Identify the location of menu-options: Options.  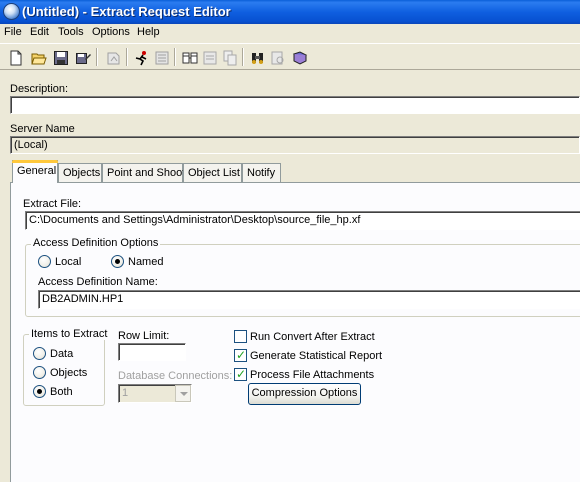
(111, 32).